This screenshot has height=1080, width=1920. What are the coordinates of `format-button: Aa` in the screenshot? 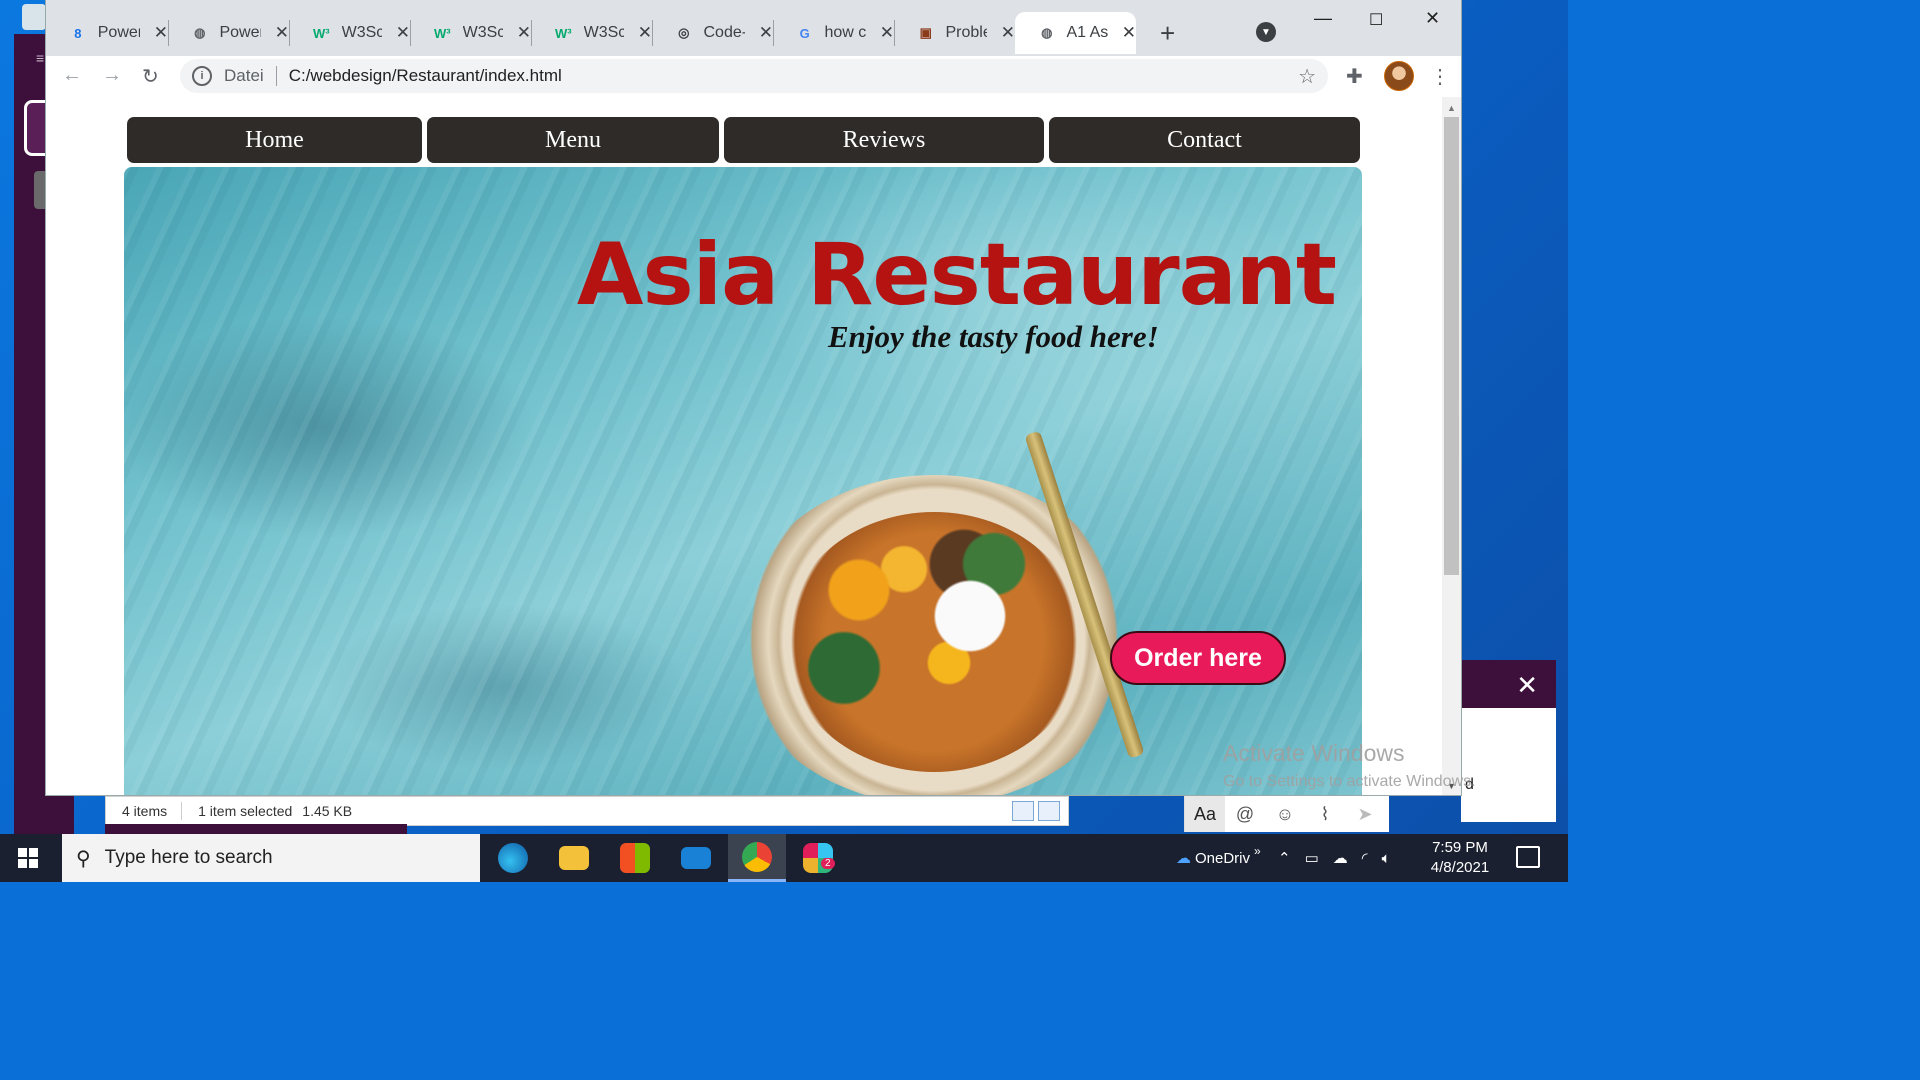 It's located at (1205, 814).